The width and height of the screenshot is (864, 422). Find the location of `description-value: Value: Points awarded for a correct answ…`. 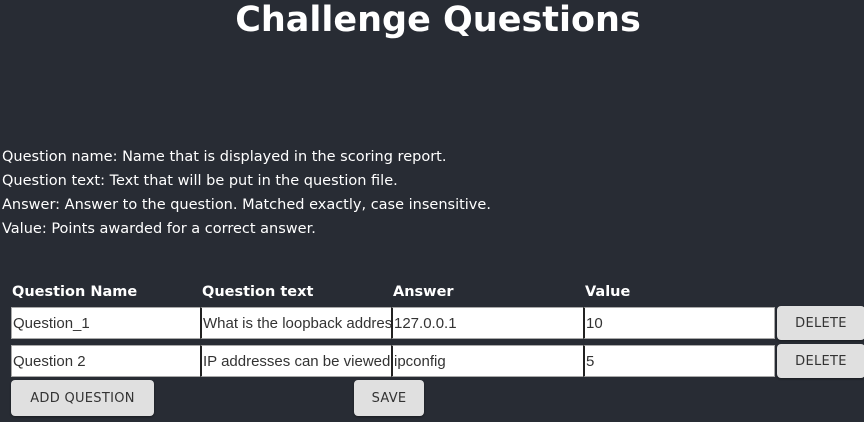

description-value: Value: Points awarded for a correct answ… is located at coordinates (159, 229).